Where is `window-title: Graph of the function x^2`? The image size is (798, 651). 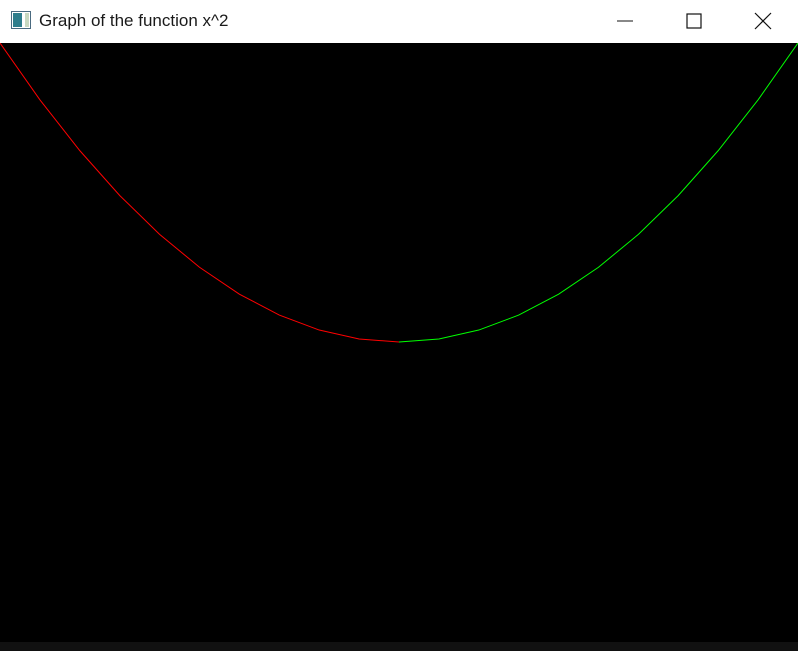 window-title: Graph of the function x^2 is located at coordinates (134, 20).